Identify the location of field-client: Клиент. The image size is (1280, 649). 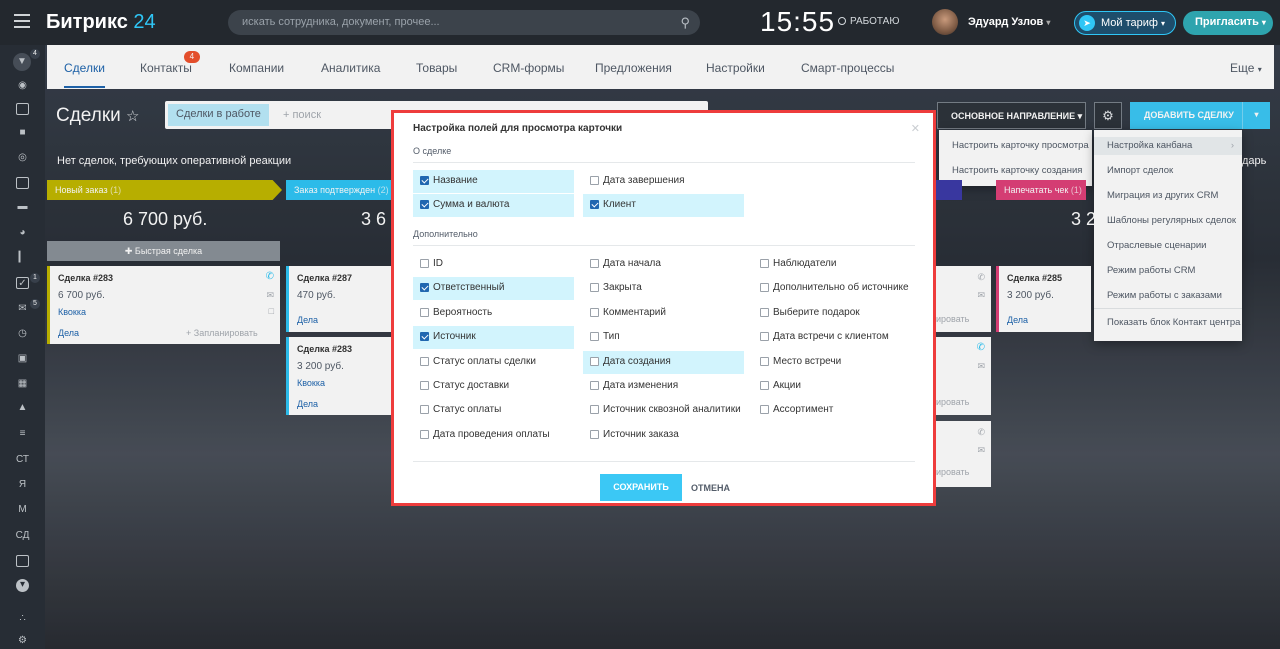
(663, 205).